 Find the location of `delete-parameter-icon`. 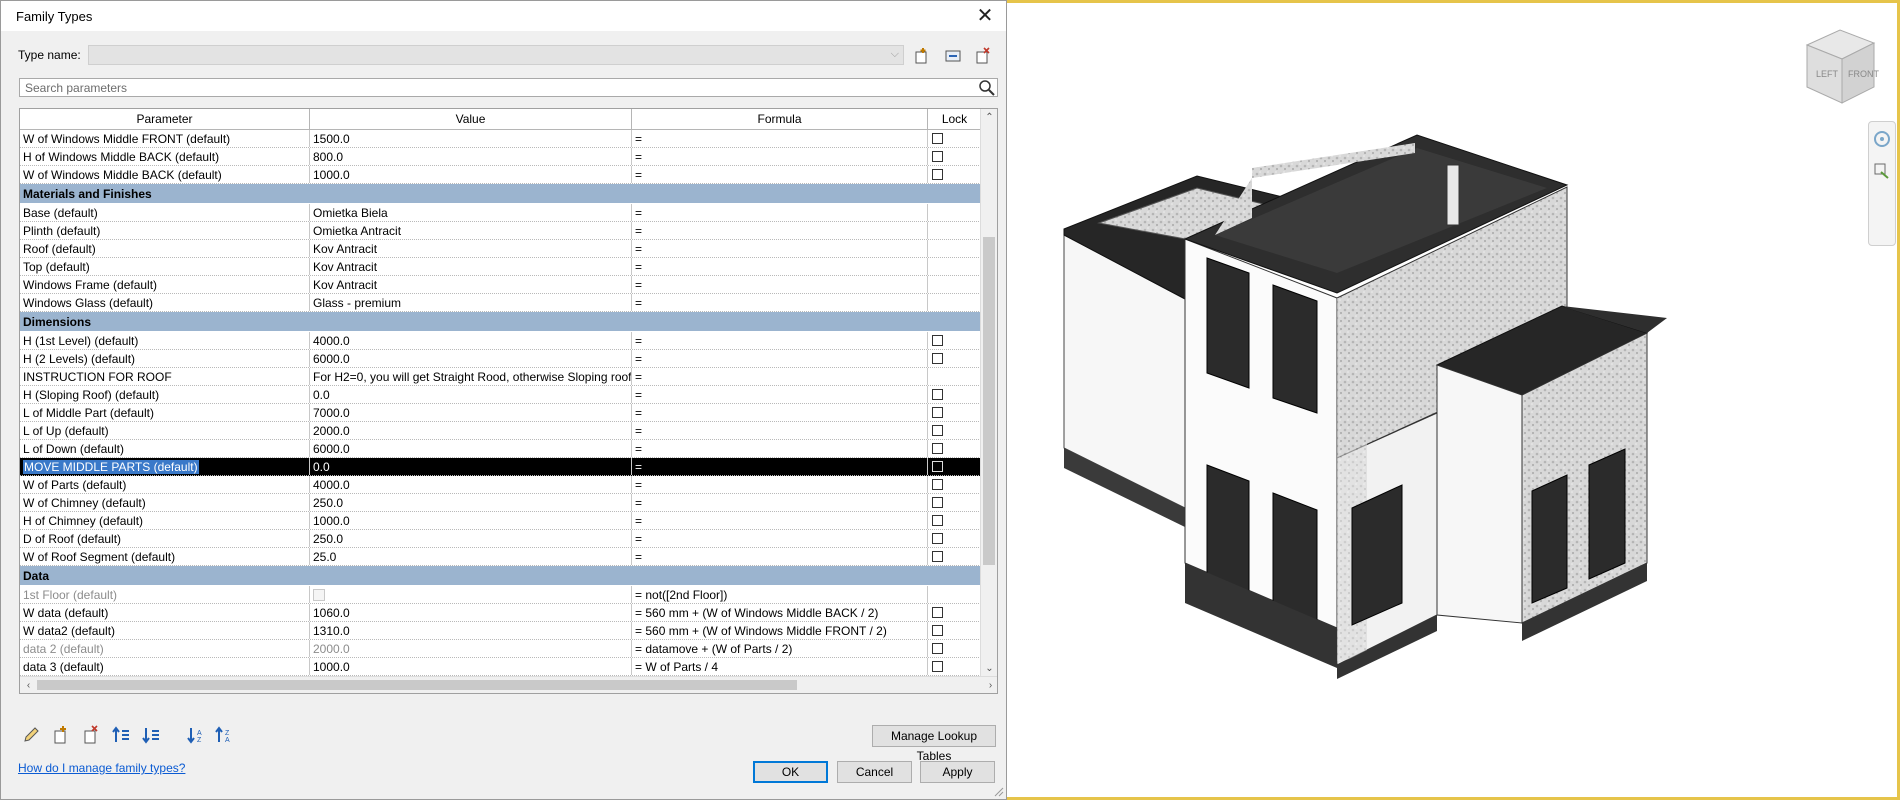

delete-parameter-icon is located at coordinates (91, 735).